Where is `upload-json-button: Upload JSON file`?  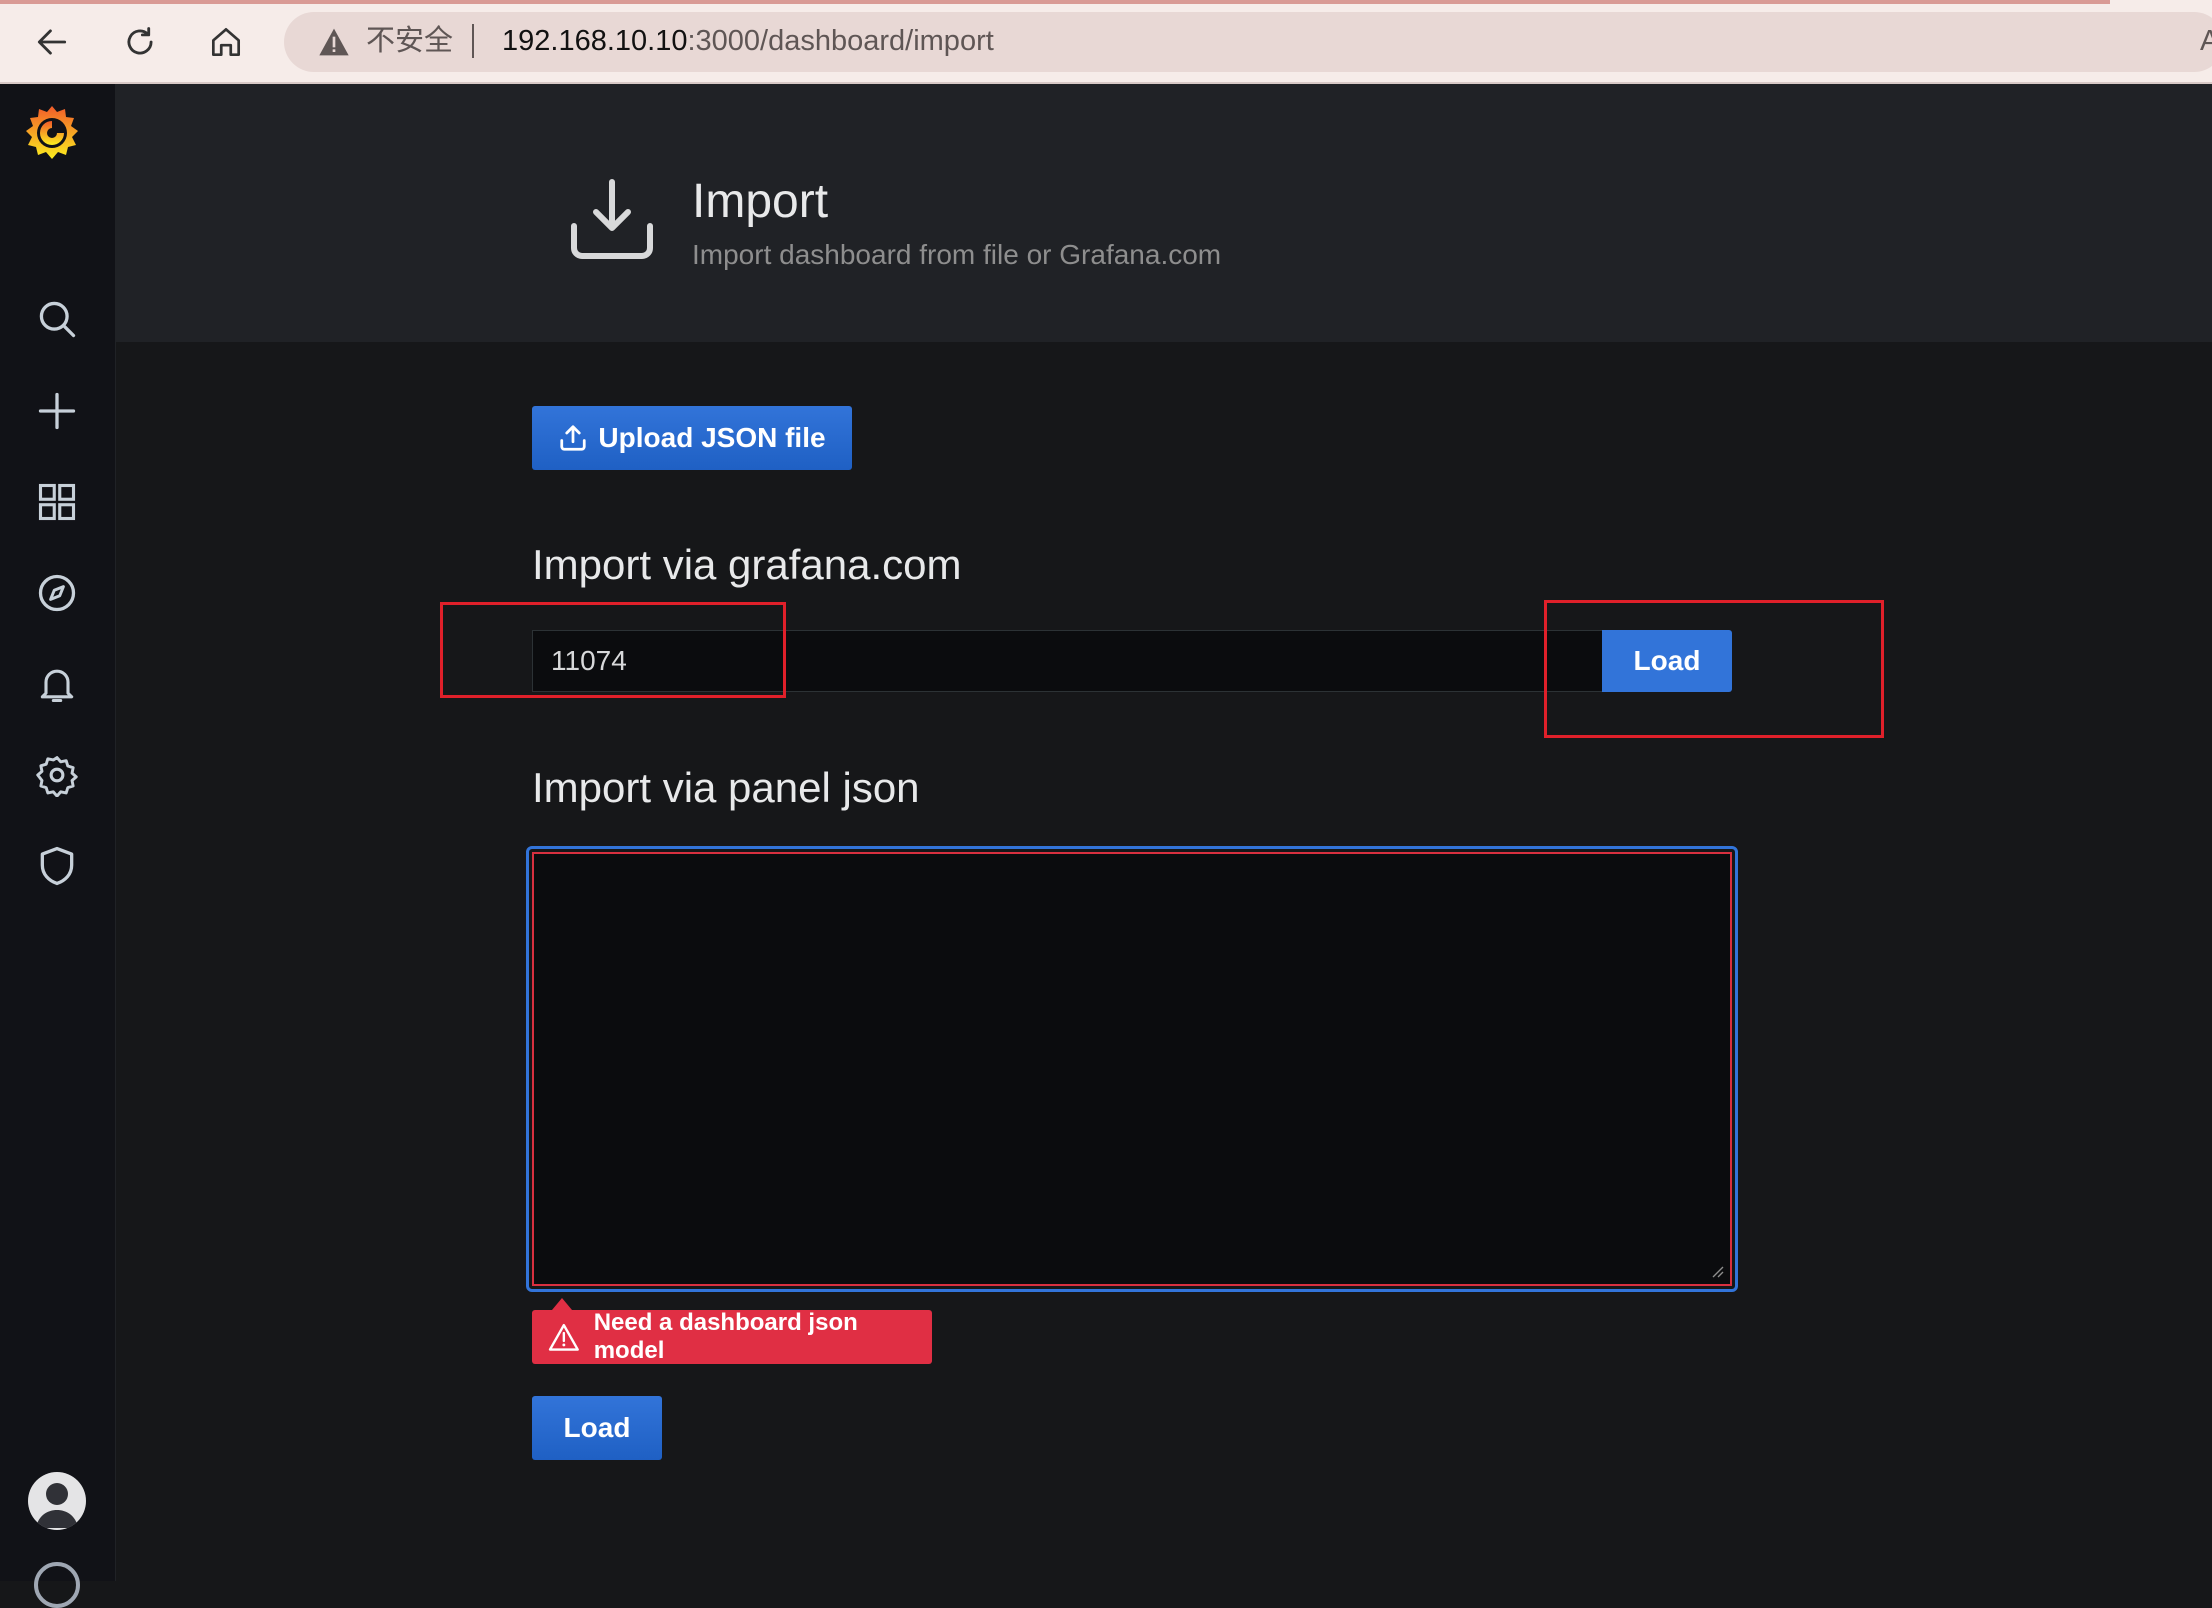 upload-json-button: Upload JSON file is located at coordinates (692, 438).